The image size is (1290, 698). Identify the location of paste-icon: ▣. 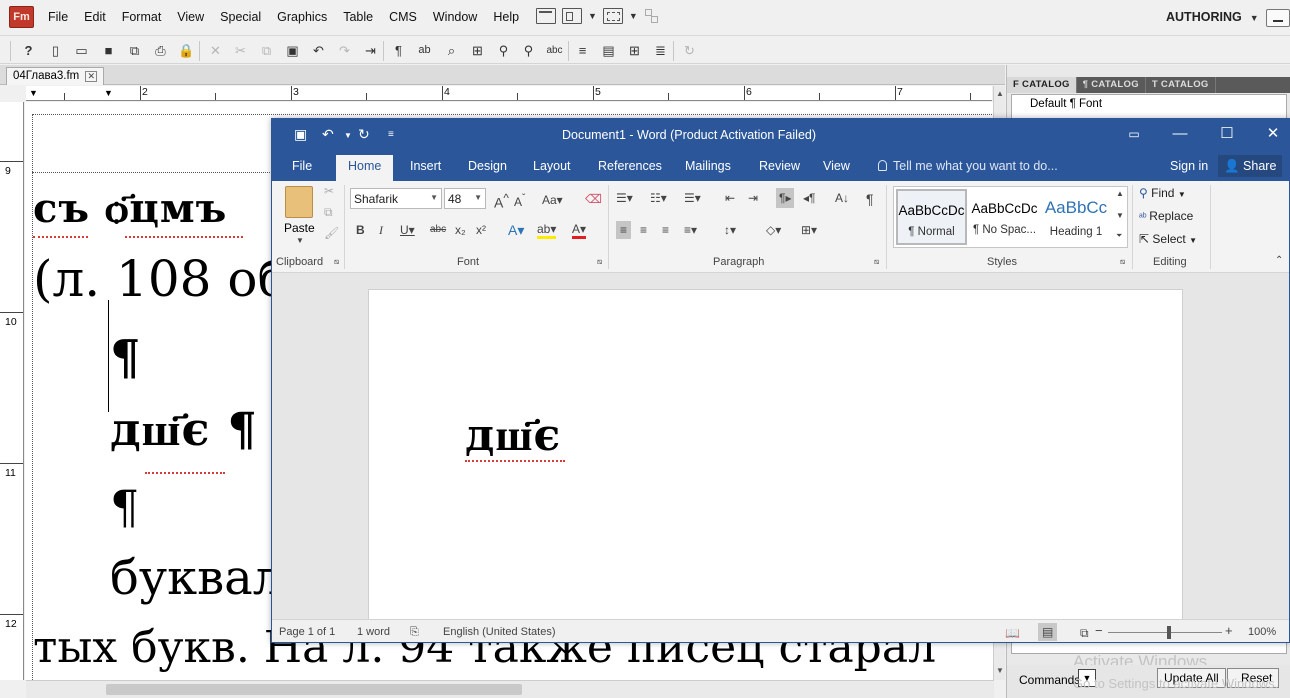
(292, 50).